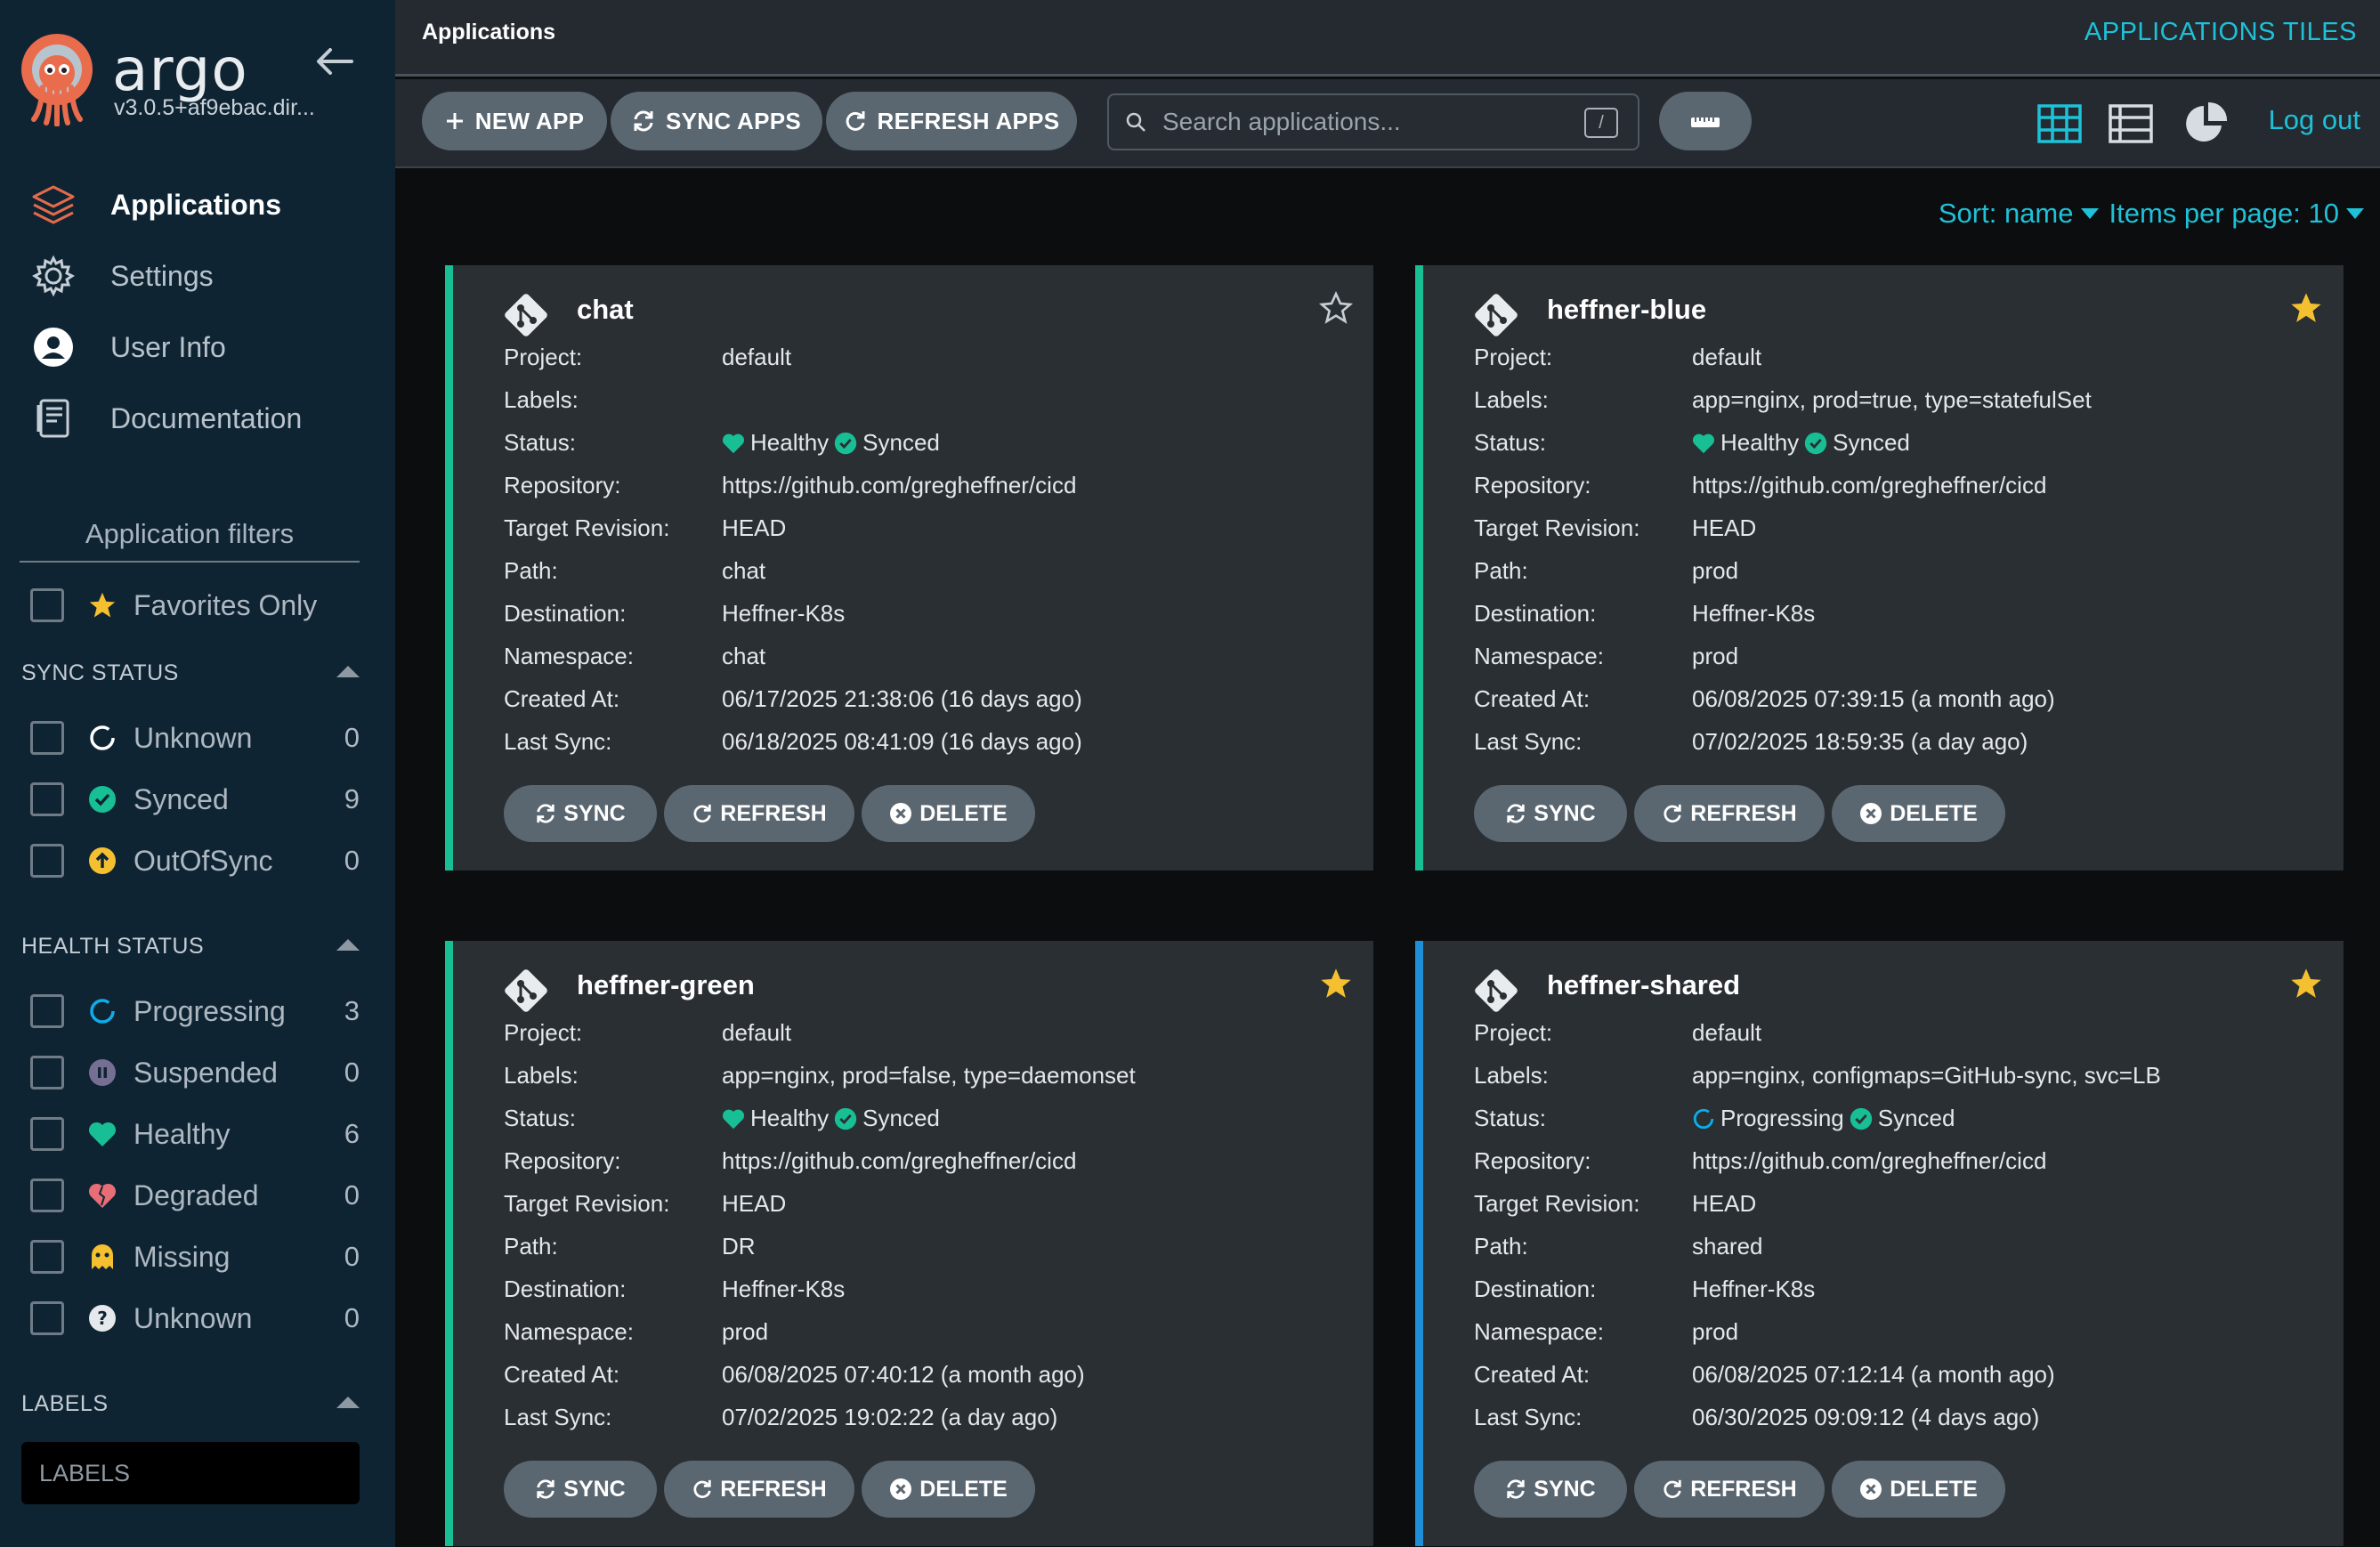  I want to click on labels-filter-input, so click(190, 1473).